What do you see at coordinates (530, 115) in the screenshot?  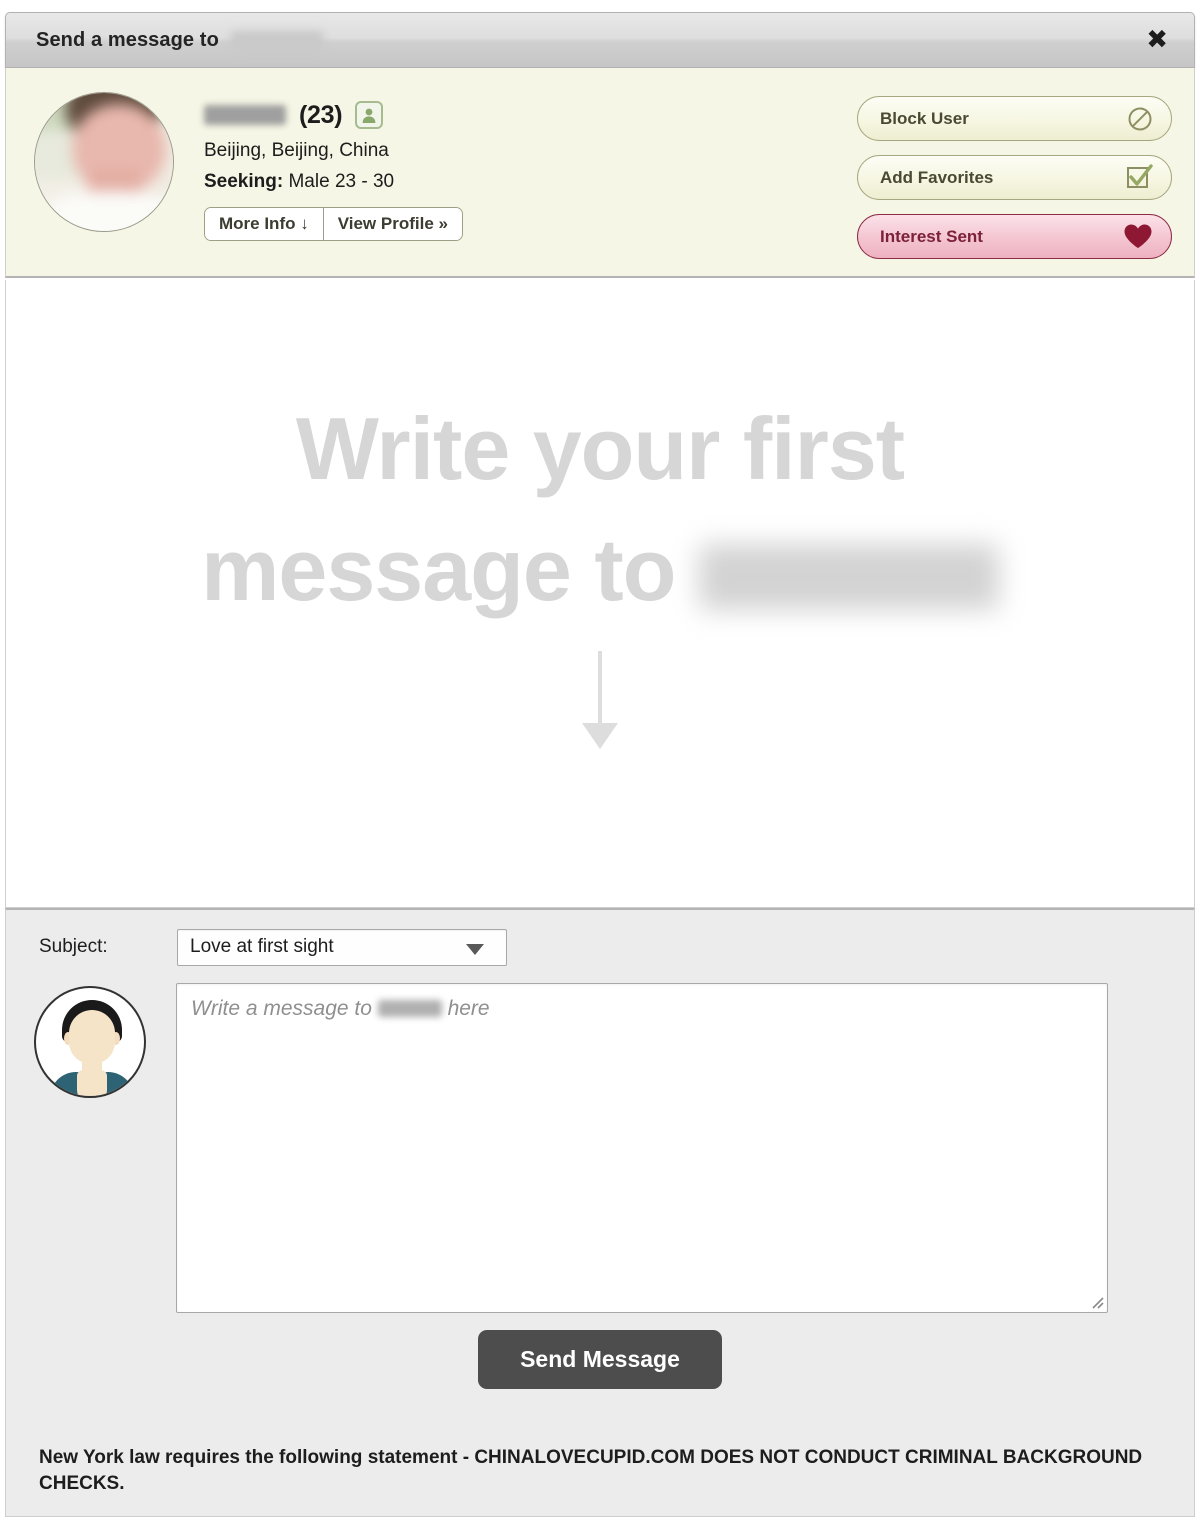 I see `profile-name-row: (23)` at bounding box center [530, 115].